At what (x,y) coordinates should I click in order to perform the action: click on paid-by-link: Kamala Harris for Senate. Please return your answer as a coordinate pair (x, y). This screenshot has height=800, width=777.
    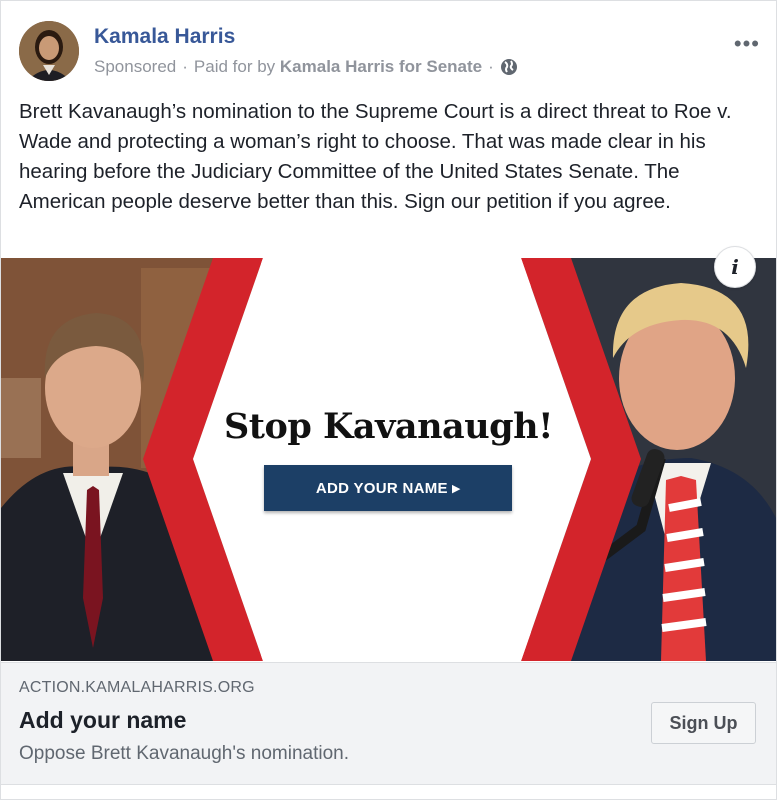
    Looking at the image, I should click on (381, 67).